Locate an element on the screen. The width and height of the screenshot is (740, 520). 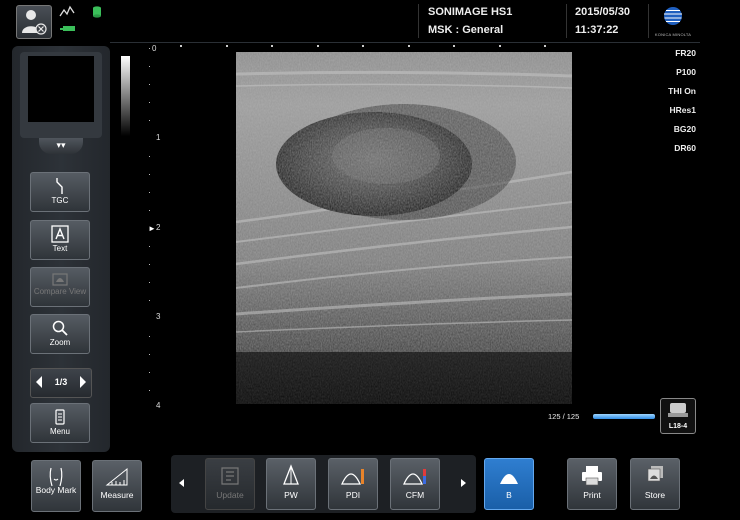
measure-label: Measure is located at coordinates (117, 495).